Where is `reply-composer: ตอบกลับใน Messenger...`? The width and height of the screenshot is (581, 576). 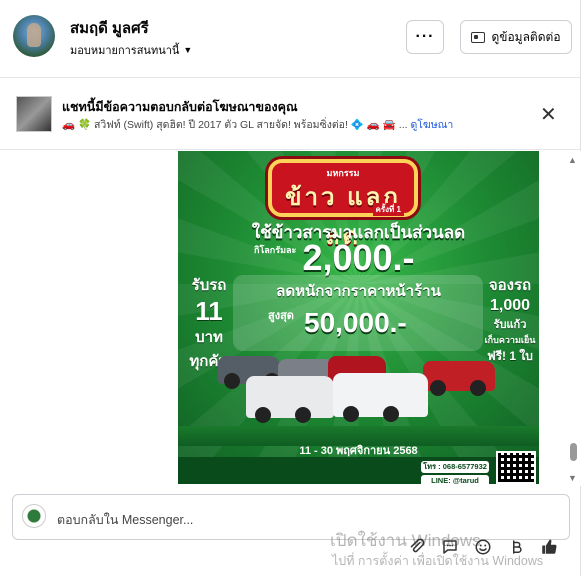
reply-composer: ตอบกลับใน Messenger... is located at coordinates (291, 517).